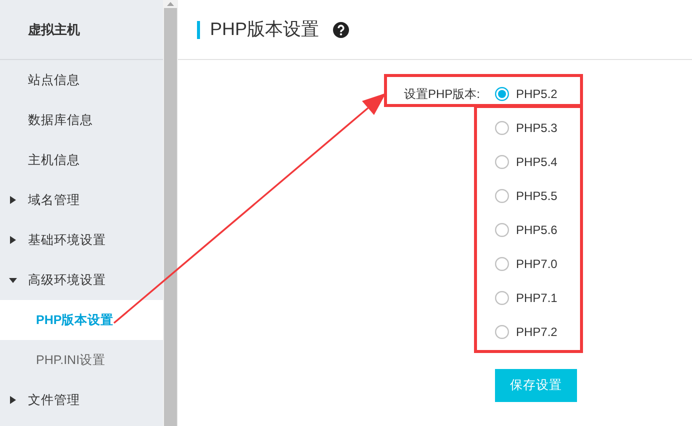 The width and height of the screenshot is (692, 426). I want to click on sidebar-item: 文件管理, so click(81, 400).